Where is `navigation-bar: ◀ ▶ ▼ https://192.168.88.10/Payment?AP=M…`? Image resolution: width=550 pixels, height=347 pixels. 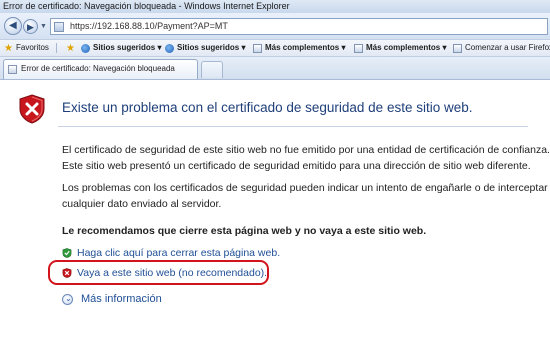
navigation-bar: ◀ ▶ ▼ https://192.168.88.10/Payment?AP=M… is located at coordinates (275, 26).